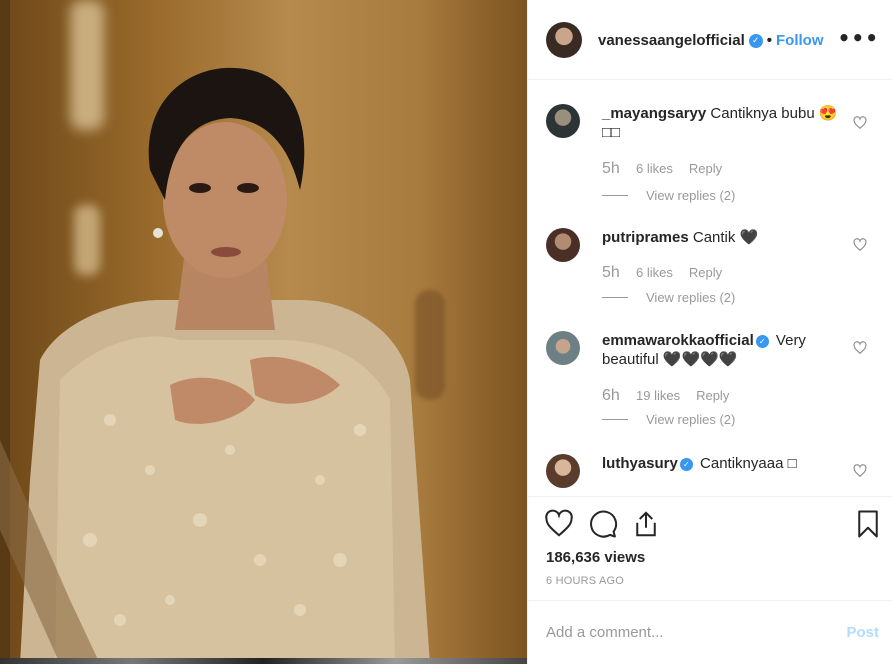  What do you see at coordinates (710, 548) in the screenshot?
I see `post-actions: 186,636 views 6 HOURS AGO` at bounding box center [710, 548].